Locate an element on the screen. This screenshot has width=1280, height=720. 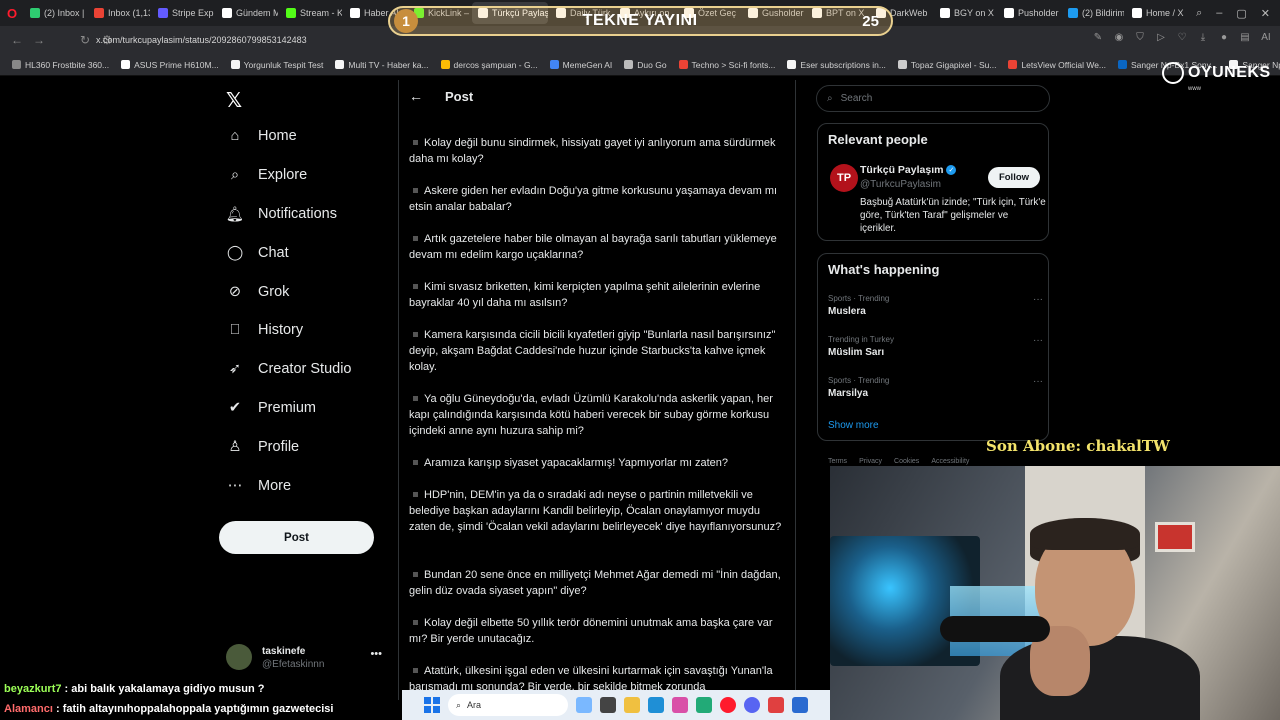
play-icon: ▷ is located at coordinates (1161, 37).